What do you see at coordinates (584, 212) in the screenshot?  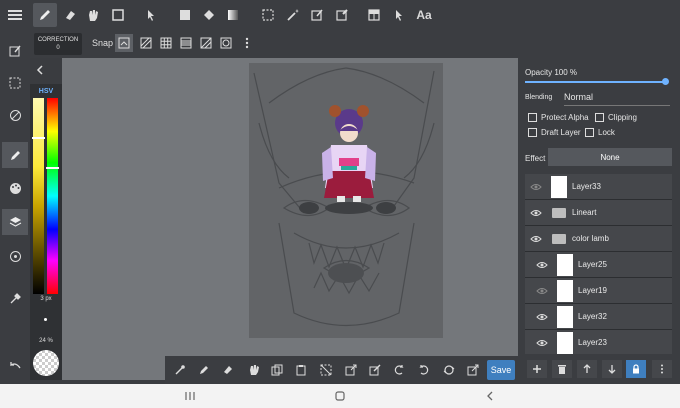 I see `layer-name: Lineart` at bounding box center [584, 212].